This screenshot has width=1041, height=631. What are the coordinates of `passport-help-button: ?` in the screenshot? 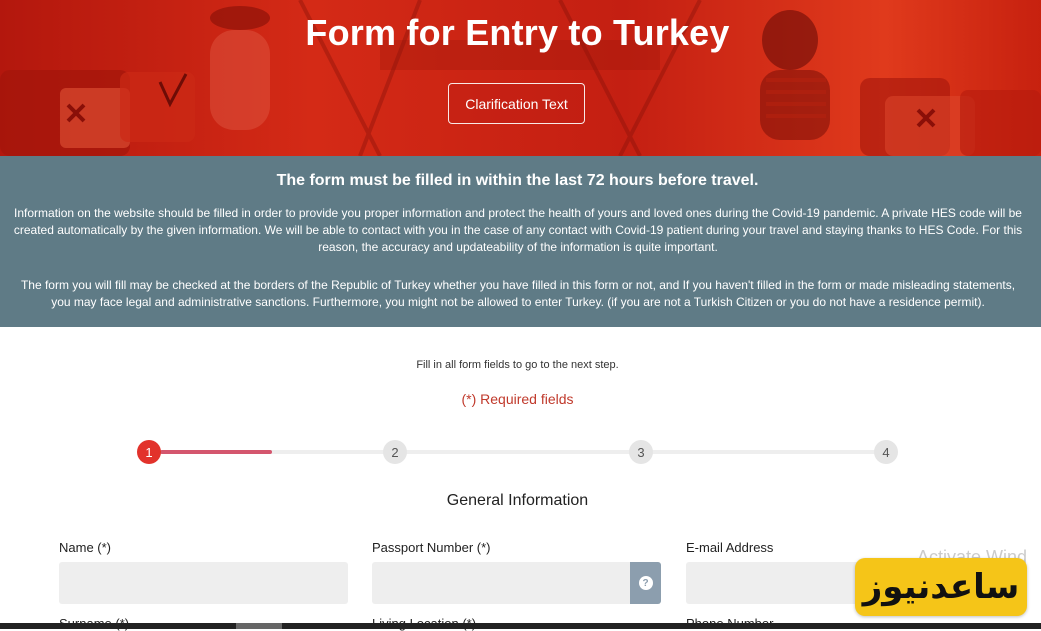 It's located at (645, 583).